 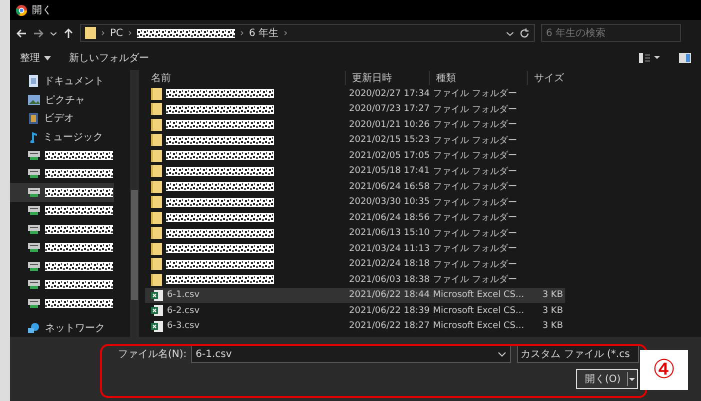 What do you see at coordinates (355, 310) in the screenshot?
I see `file-row: 6-2.csv 2021/06/22 18:39 Microsoft Excel CS... 3 KB` at bounding box center [355, 310].